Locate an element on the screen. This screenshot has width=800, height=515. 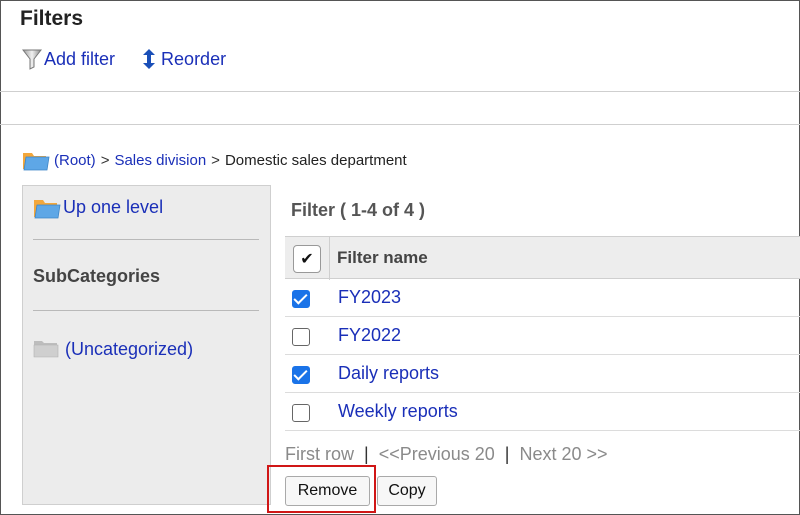
column-header-filter-name: Filter name is located at coordinates (382, 257).